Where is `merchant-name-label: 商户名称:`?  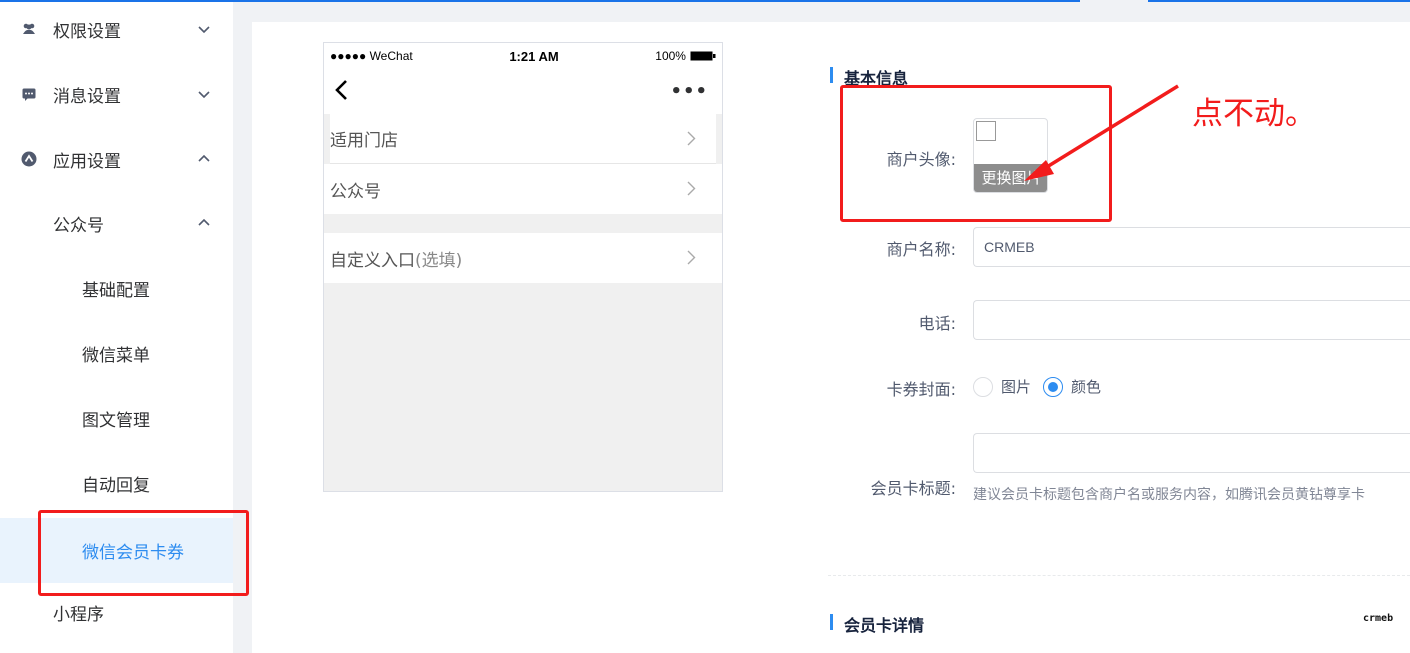 merchant-name-label: 商户名称: is located at coordinates (921, 249).